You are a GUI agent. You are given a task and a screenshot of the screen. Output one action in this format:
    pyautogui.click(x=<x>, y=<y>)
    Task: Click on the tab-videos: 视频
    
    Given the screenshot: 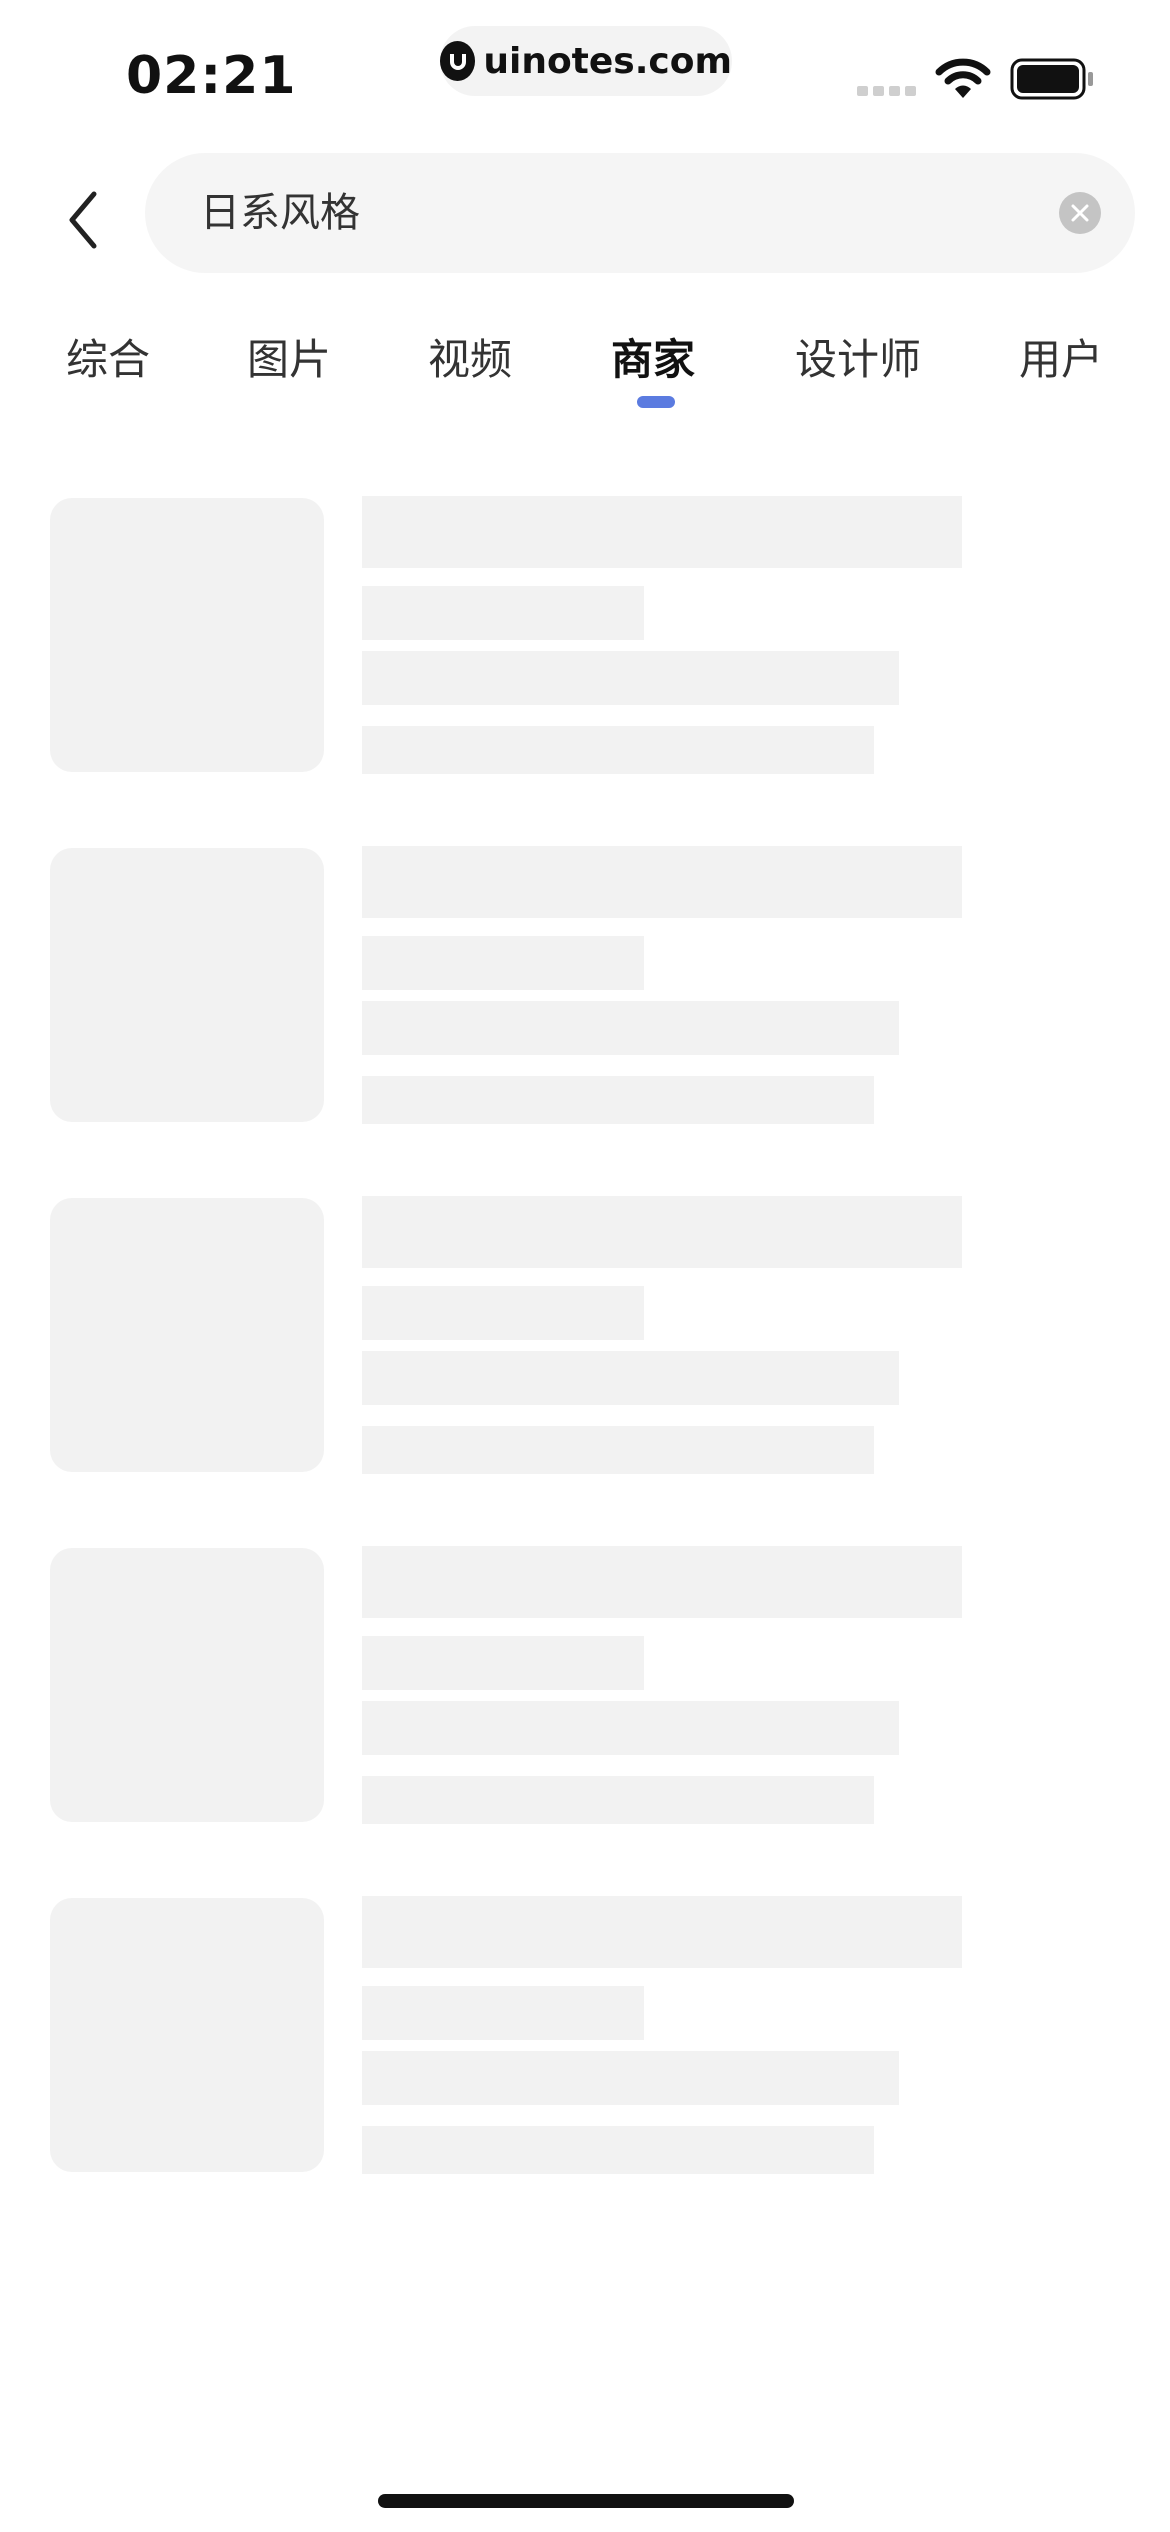 What is the action you would take?
    pyautogui.click(x=470, y=360)
    